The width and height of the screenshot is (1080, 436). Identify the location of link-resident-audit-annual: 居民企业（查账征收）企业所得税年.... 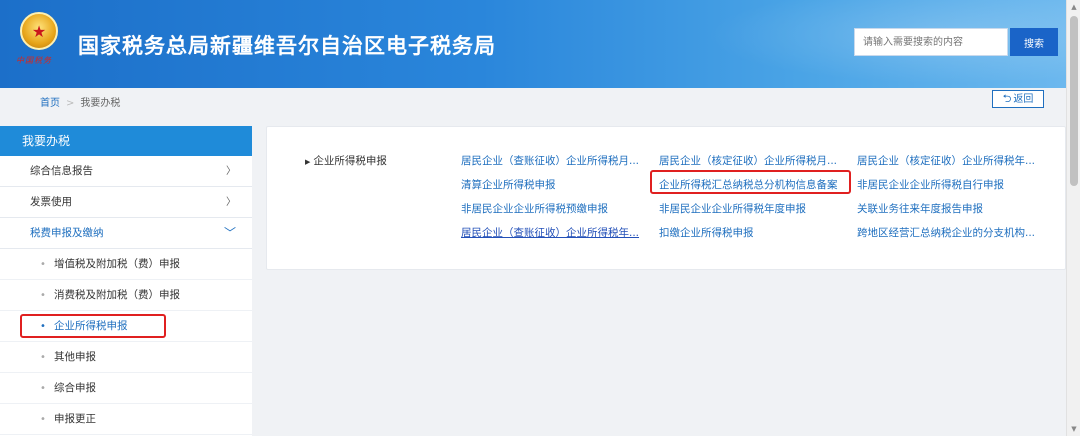
(554, 232).